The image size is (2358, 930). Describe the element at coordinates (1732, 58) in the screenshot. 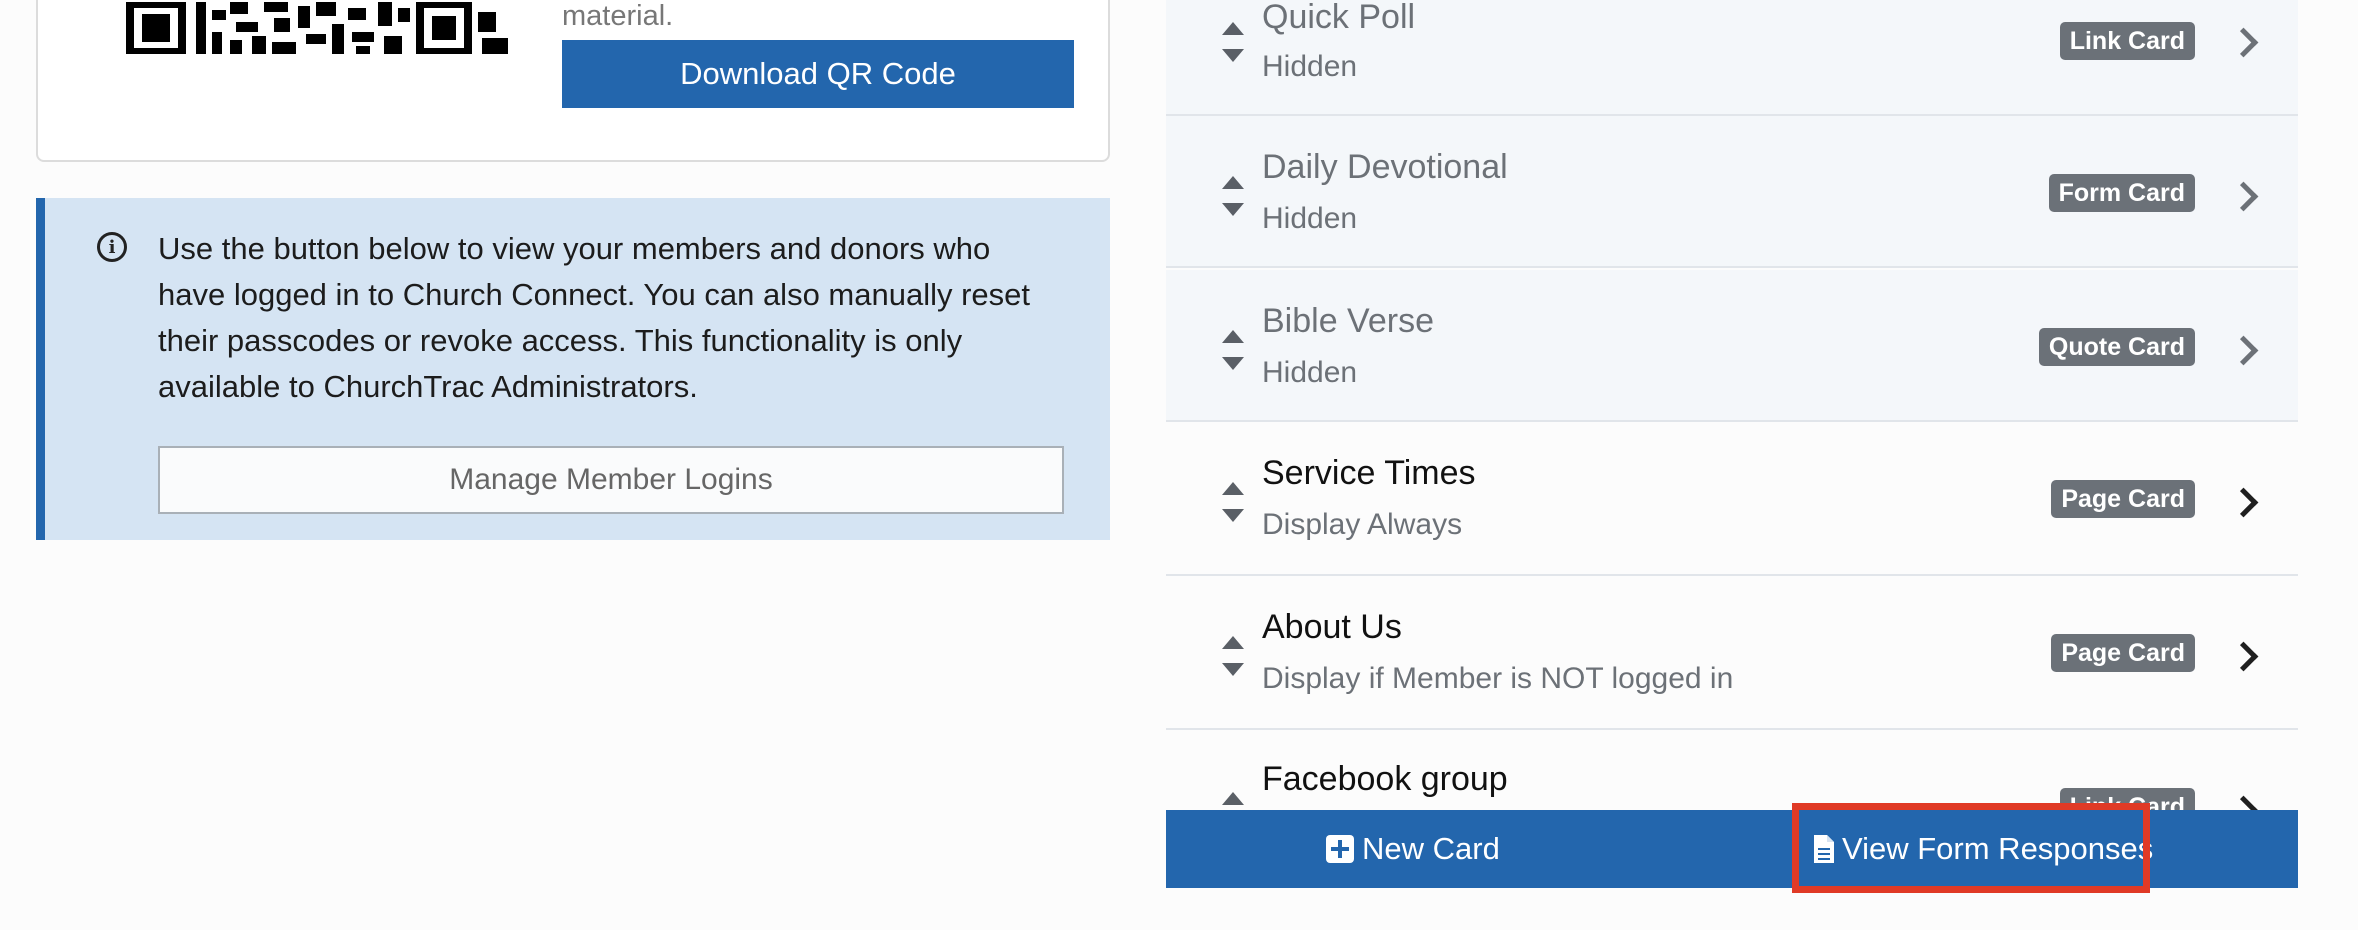

I see `card-row-quick-poll: Quick Poll Hidden Link Card` at that location.